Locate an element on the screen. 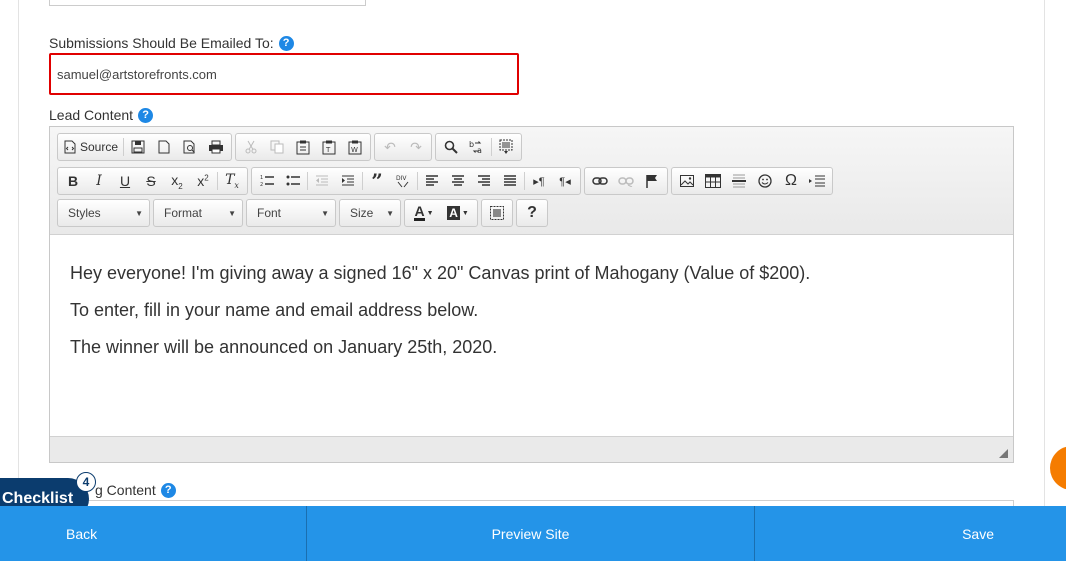 The width and height of the screenshot is (1066, 561). save-icon is located at coordinates (138, 147).